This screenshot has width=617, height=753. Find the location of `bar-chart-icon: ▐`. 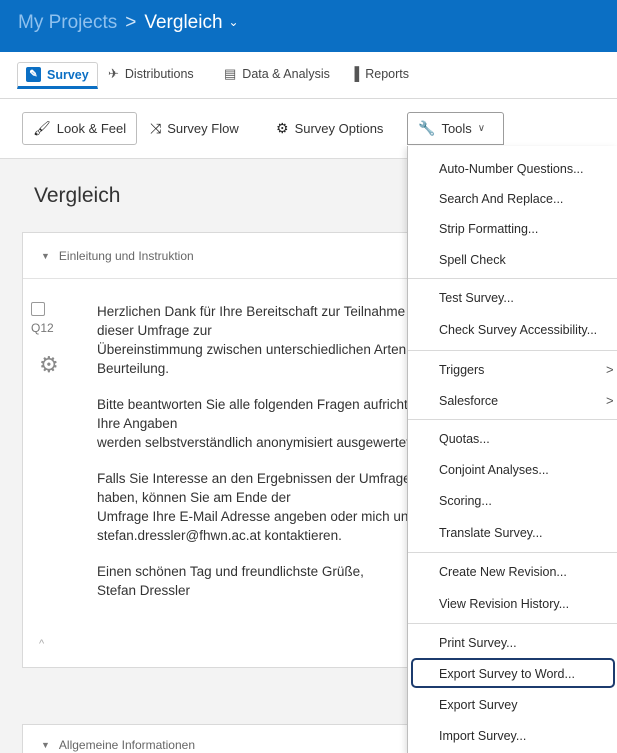

bar-chart-icon: ▐ is located at coordinates (355, 73).